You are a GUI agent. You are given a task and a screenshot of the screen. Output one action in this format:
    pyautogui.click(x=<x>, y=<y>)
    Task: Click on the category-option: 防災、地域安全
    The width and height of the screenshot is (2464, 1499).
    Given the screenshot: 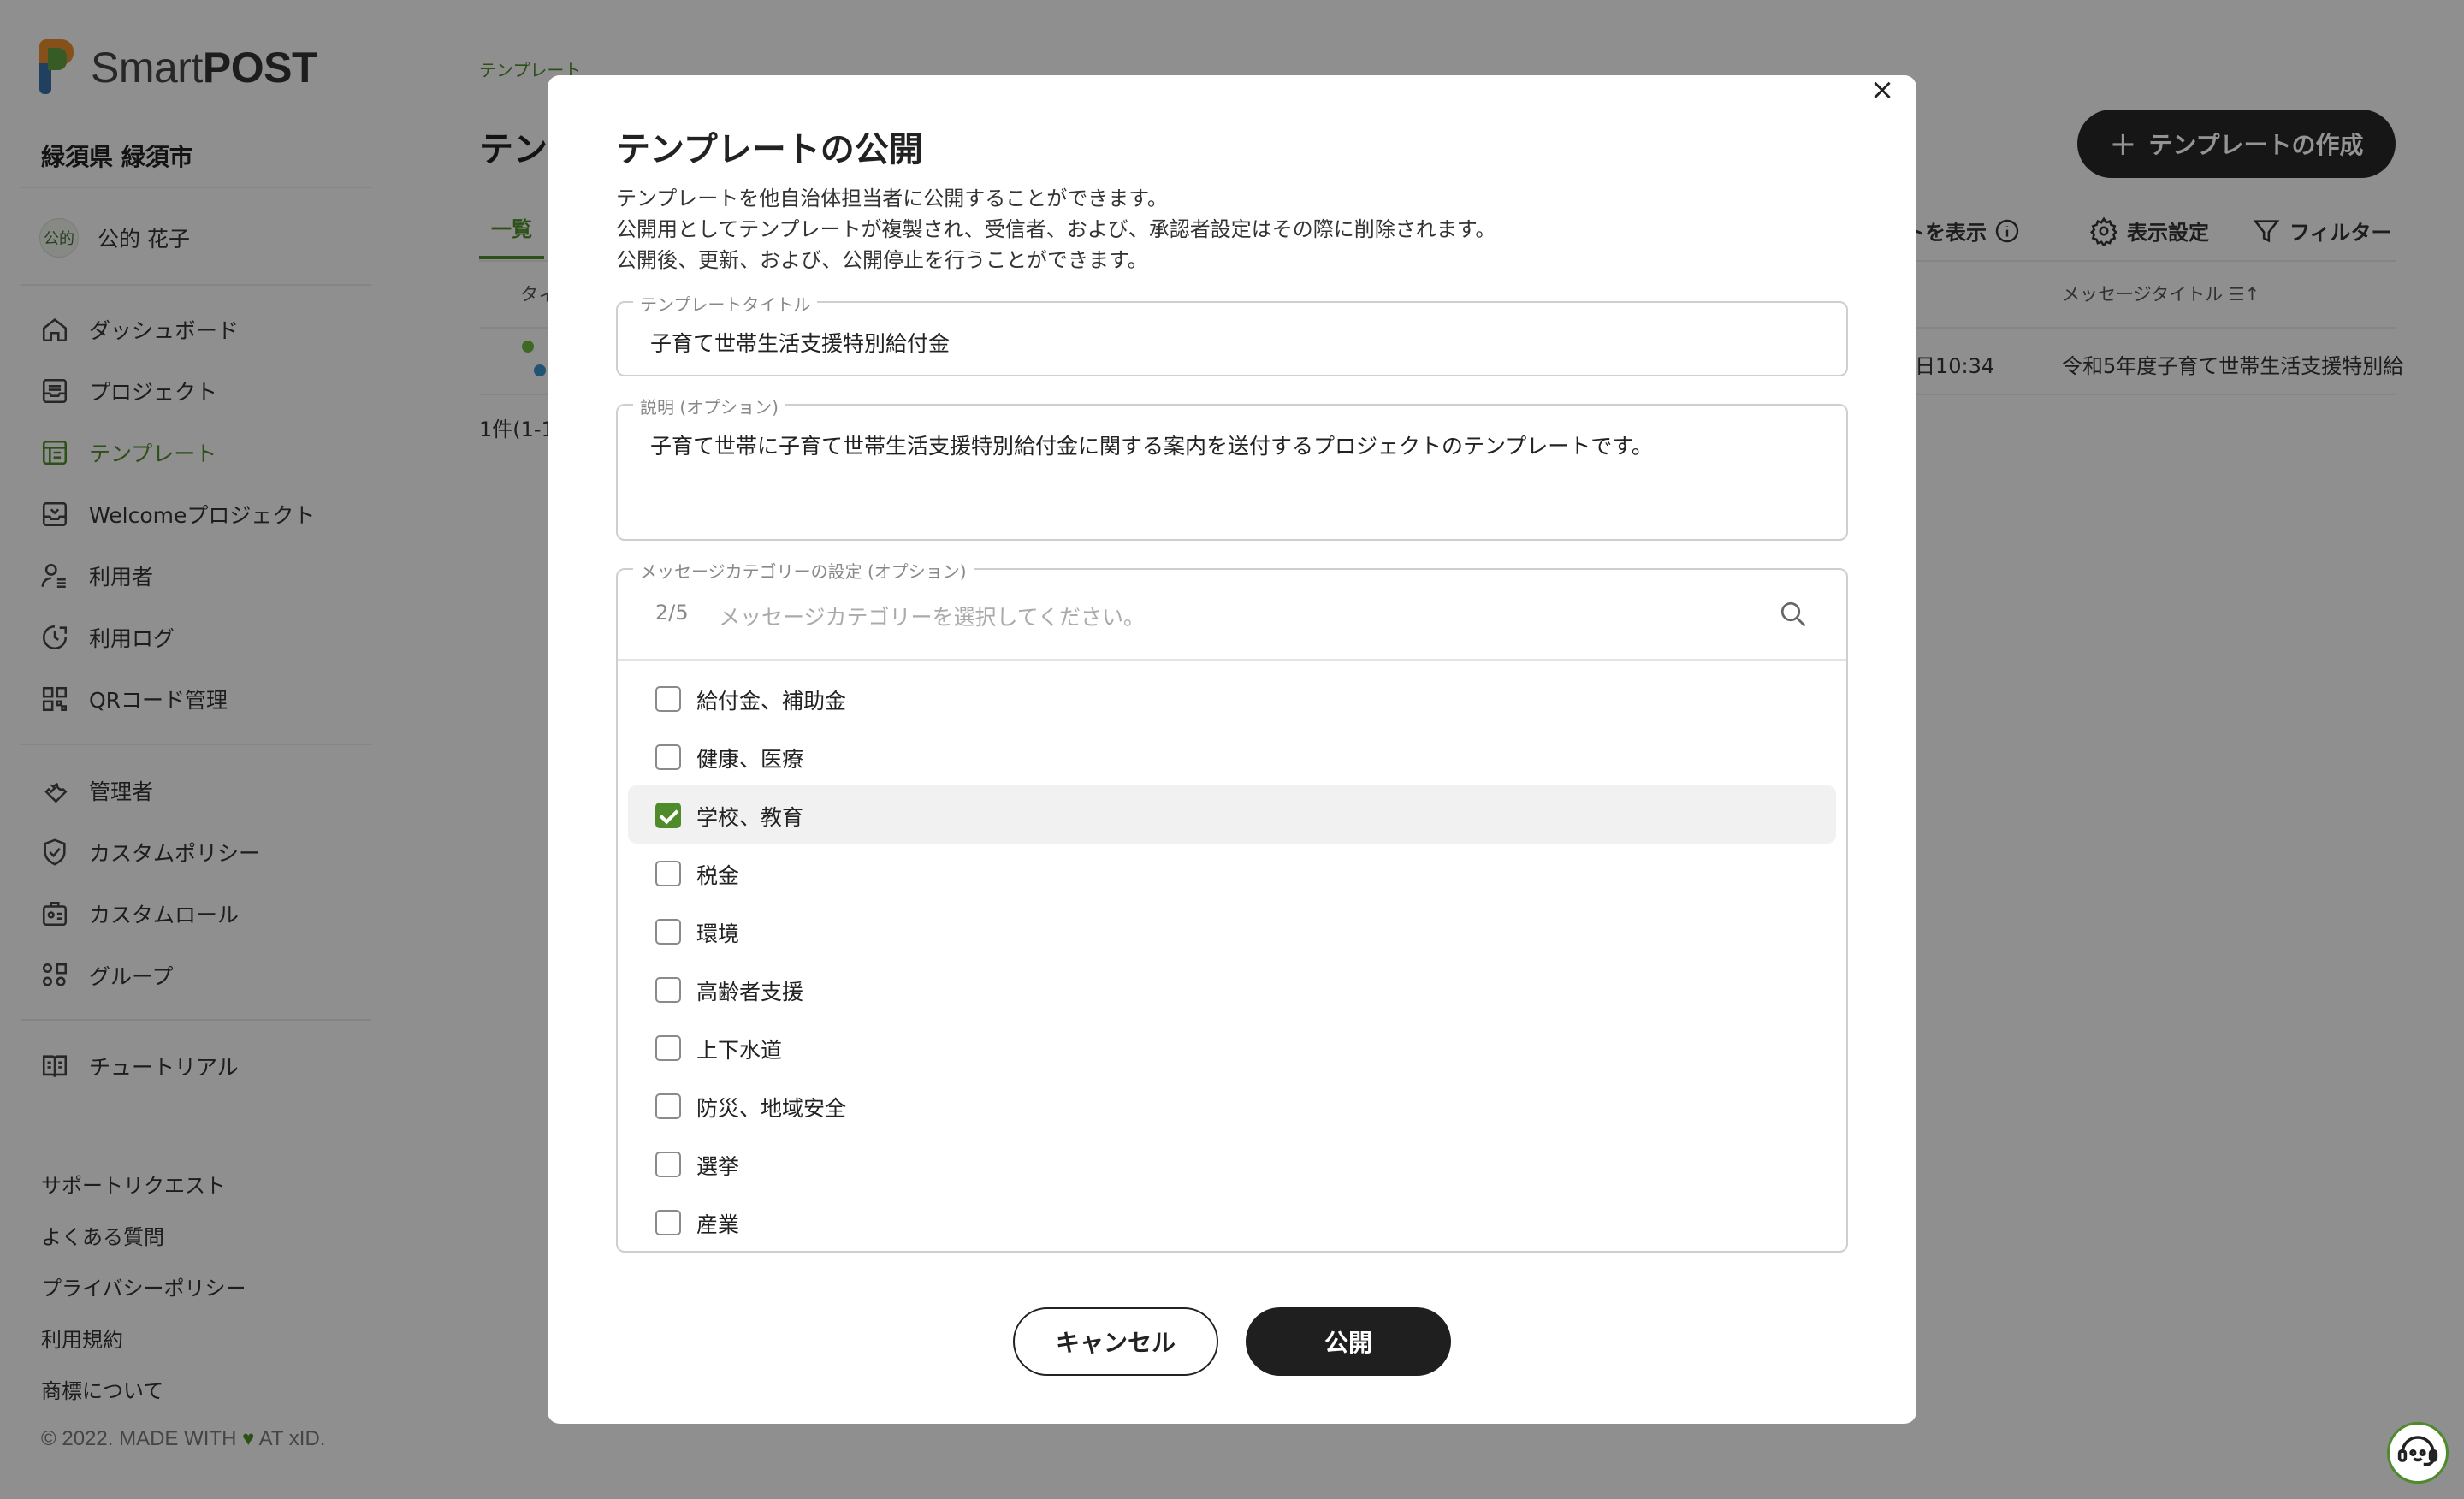 What is the action you would take?
    pyautogui.click(x=1232, y=1106)
    